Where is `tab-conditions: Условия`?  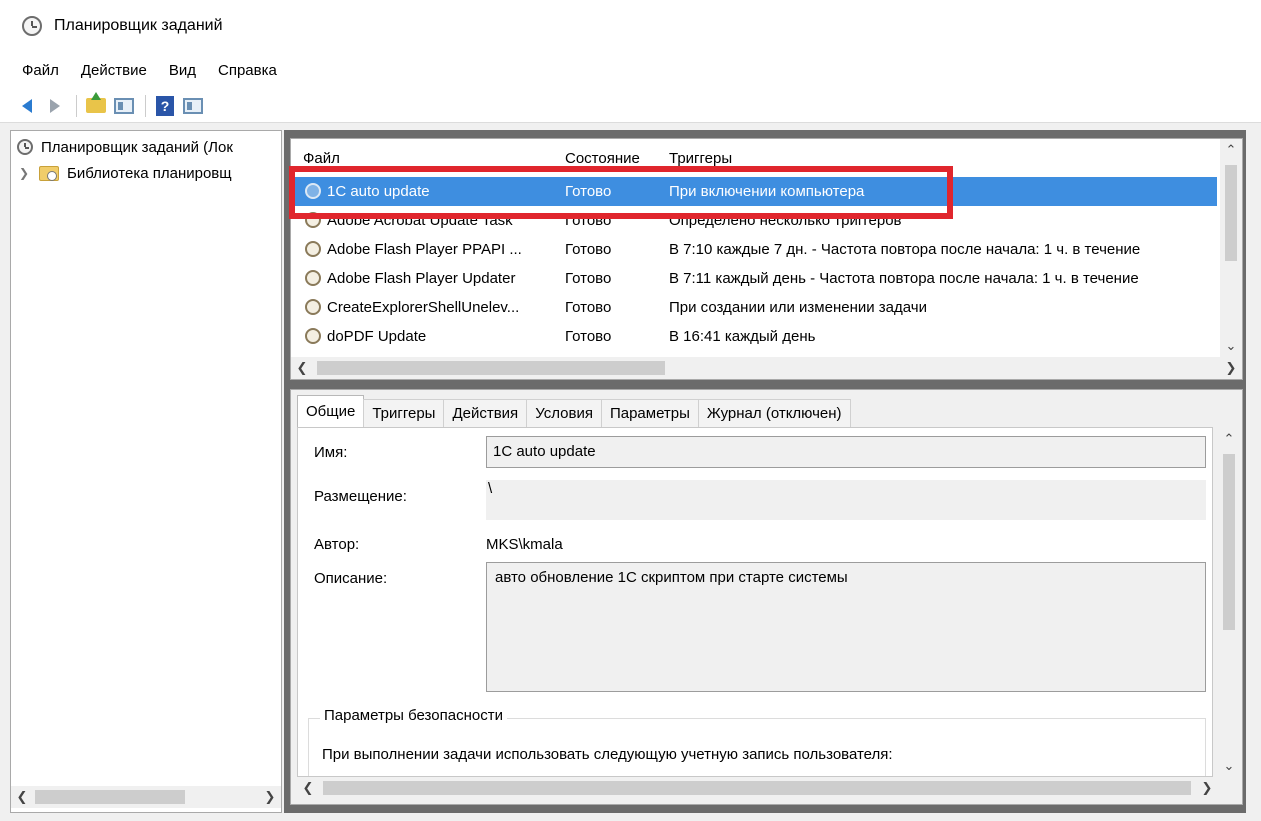
tab-conditions: Условия is located at coordinates (564, 413).